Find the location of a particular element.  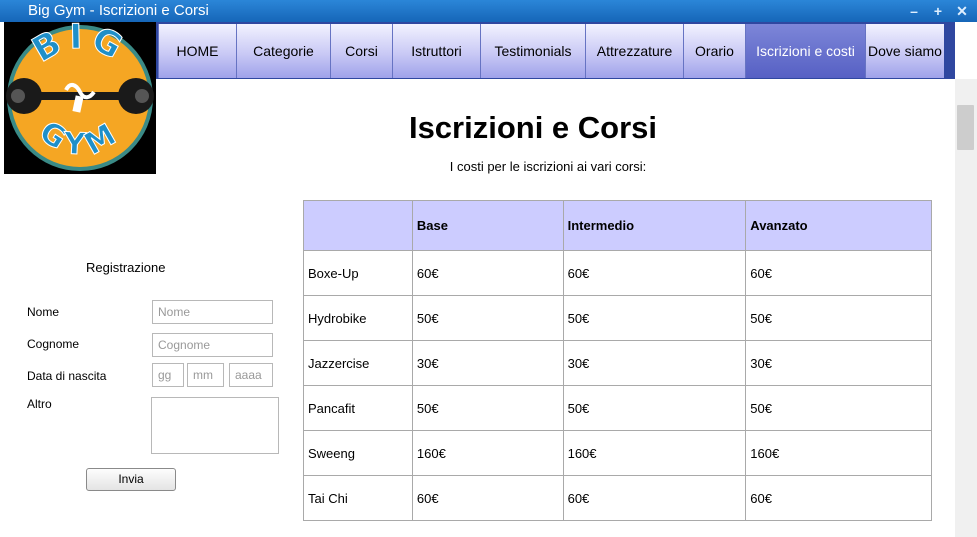

price-avanzato: 30€ is located at coordinates (838, 363).